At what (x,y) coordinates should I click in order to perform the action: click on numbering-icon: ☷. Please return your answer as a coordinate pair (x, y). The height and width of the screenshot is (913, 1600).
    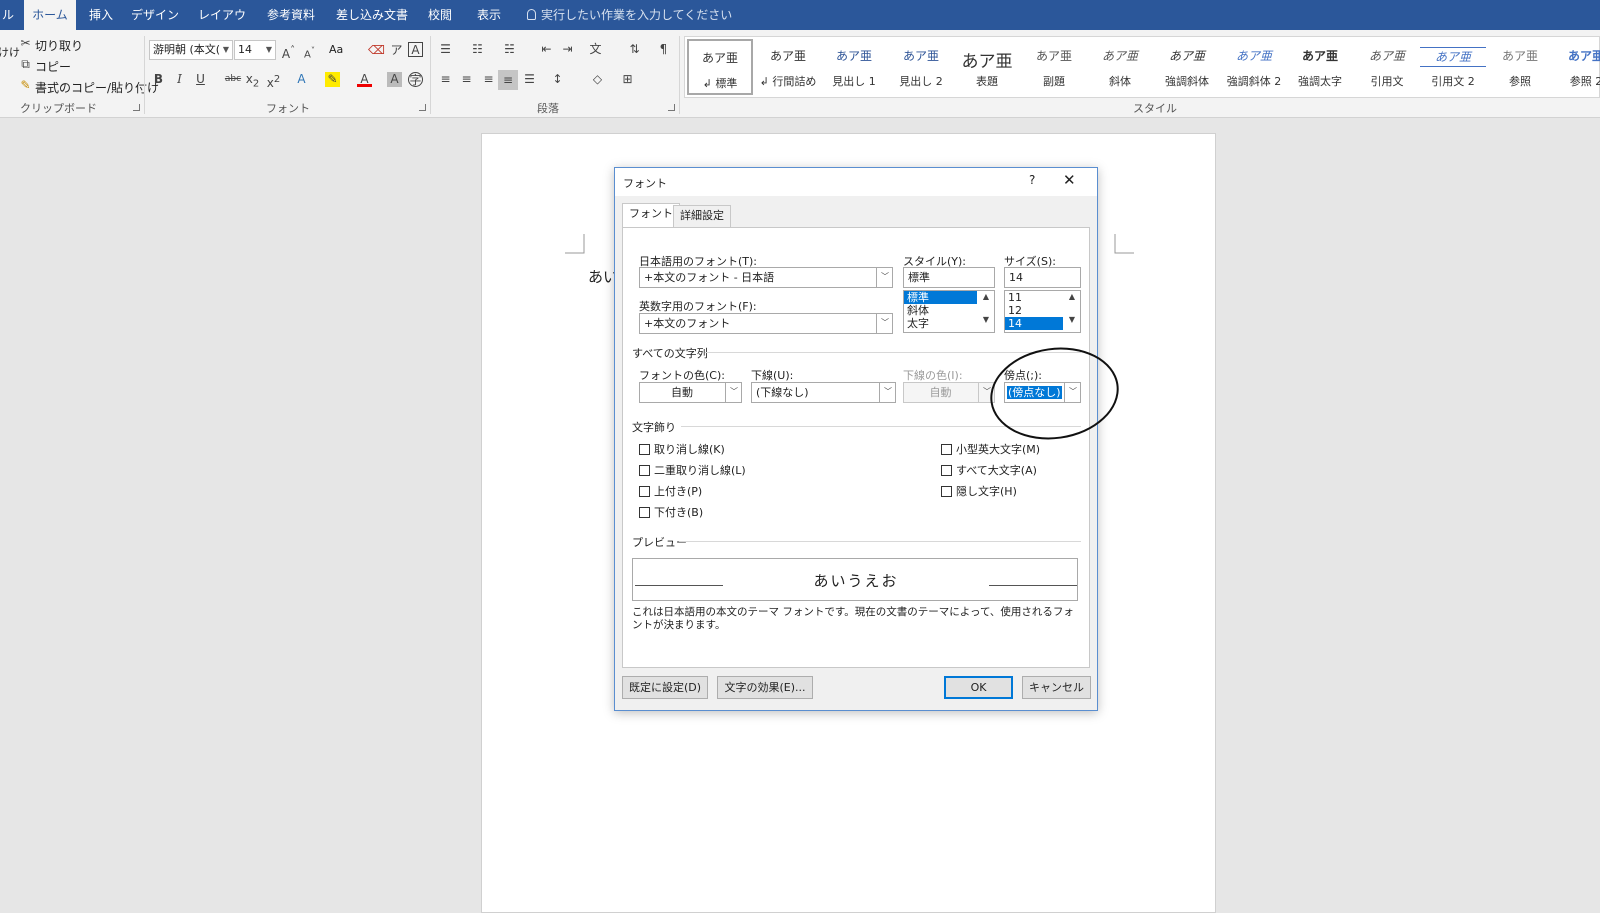
    Looking at the image, I should click on (477, 49).